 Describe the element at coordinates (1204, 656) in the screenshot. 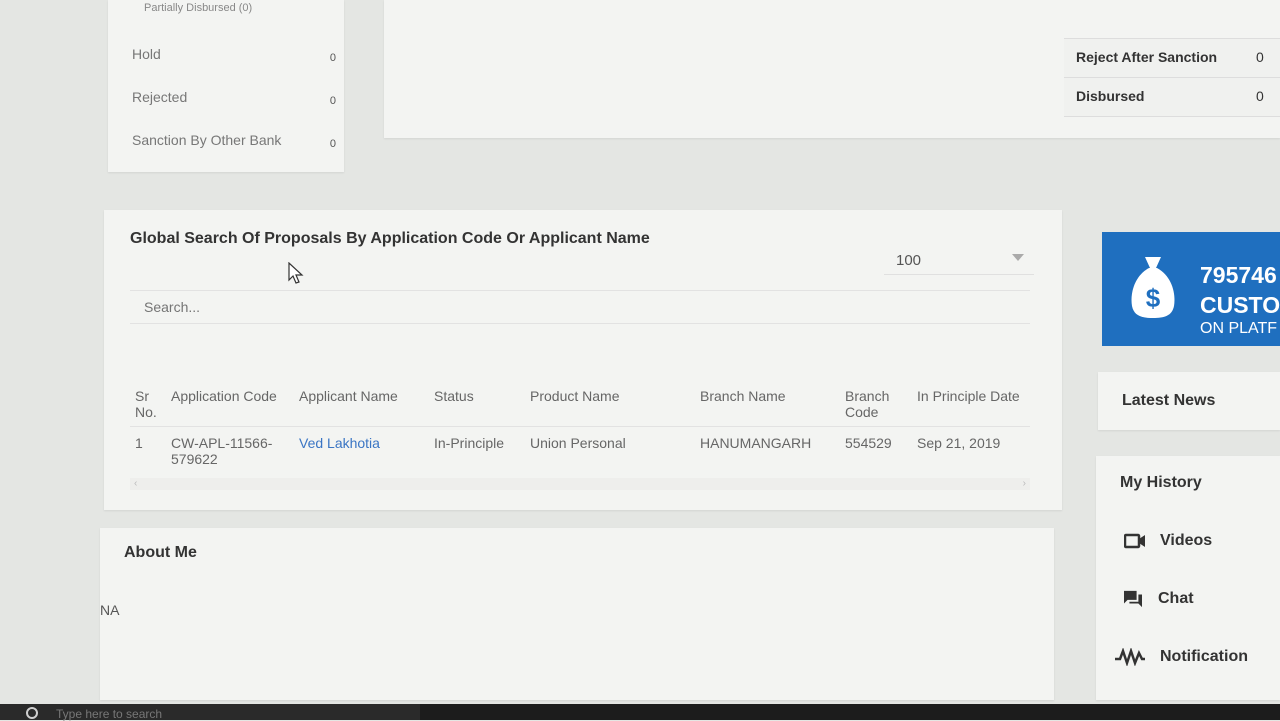

I see `sidebar-item-label: Notification` at that location.